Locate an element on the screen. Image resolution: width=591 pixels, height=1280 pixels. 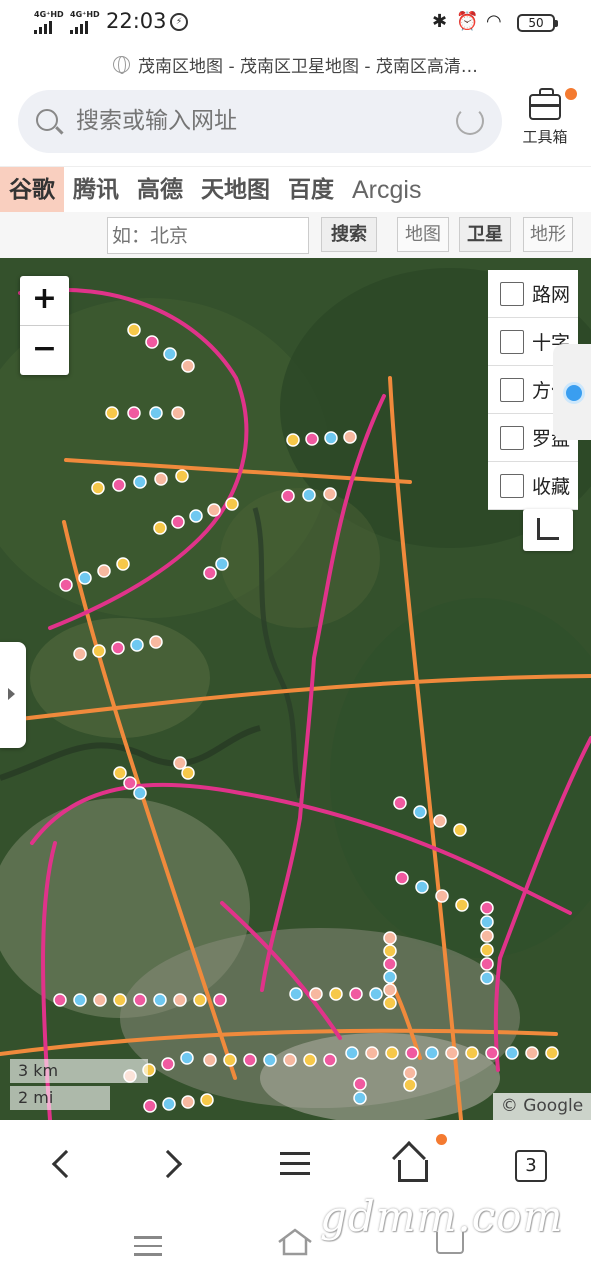
home-button is located at coordinates (415, 1164).